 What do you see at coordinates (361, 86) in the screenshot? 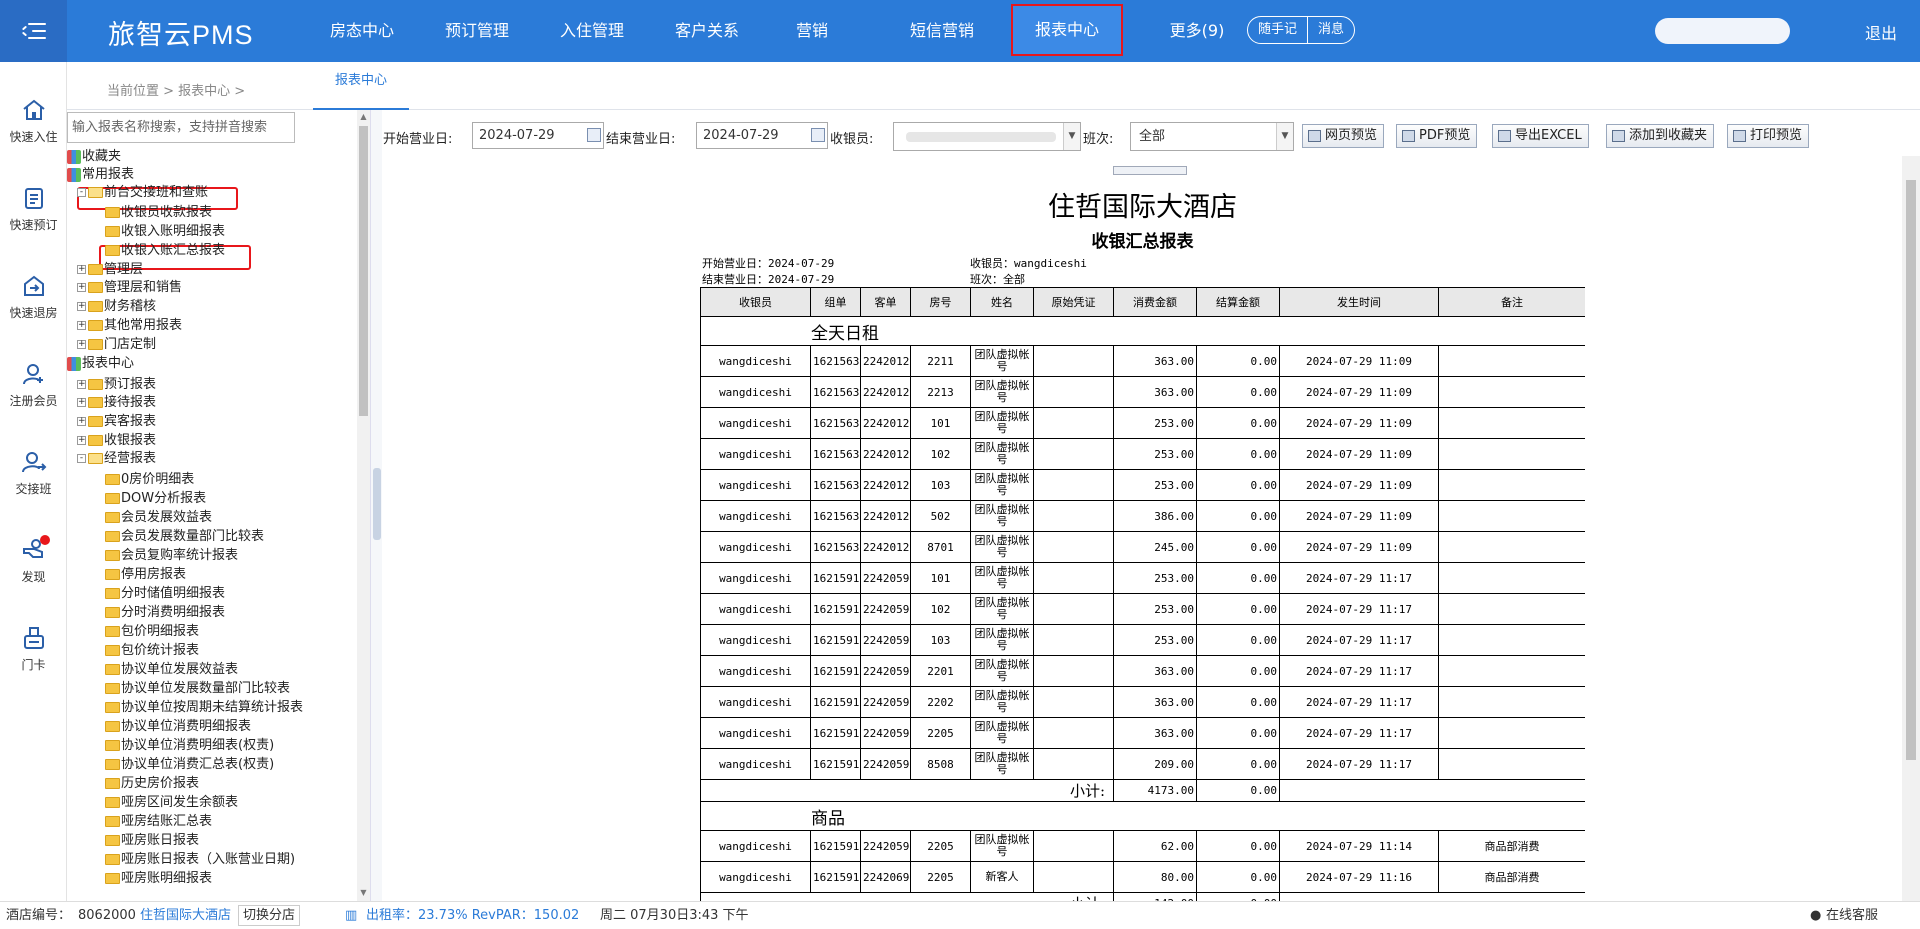
I see `tab-report-center: 报表中心` at bounding box center [361, 86].